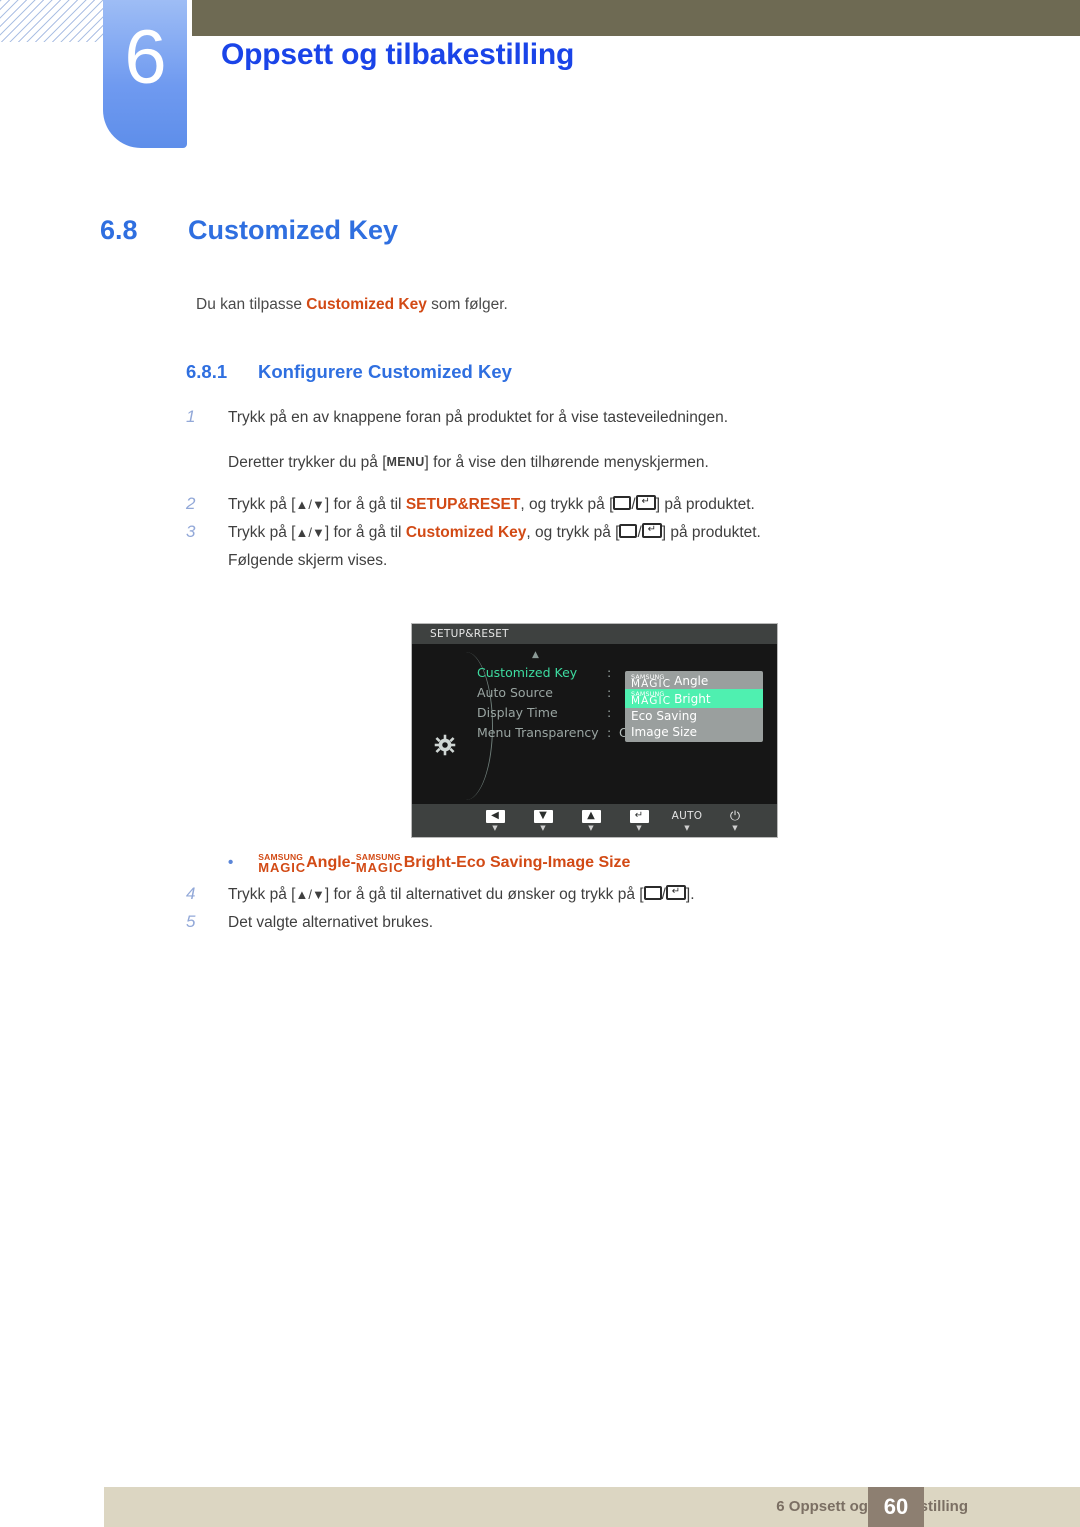 Image resolution: width=1080 pixels, height=1527 pixels. Describe the element at coordinates (251, 304) in the screenshot. I see `intro-prefix: Du kan tilpasse` at that location.